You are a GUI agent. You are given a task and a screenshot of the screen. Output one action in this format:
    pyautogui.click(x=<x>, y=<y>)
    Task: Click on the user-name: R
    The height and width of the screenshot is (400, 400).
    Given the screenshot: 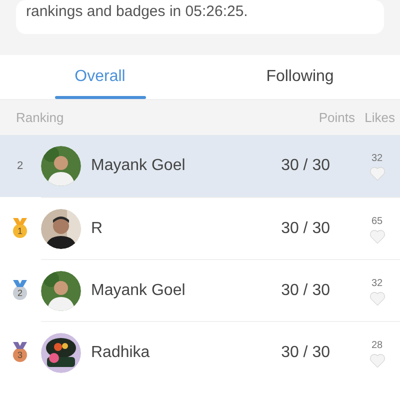 What is the action you would take?
    pyautogui.click(x=97, y=228)
    